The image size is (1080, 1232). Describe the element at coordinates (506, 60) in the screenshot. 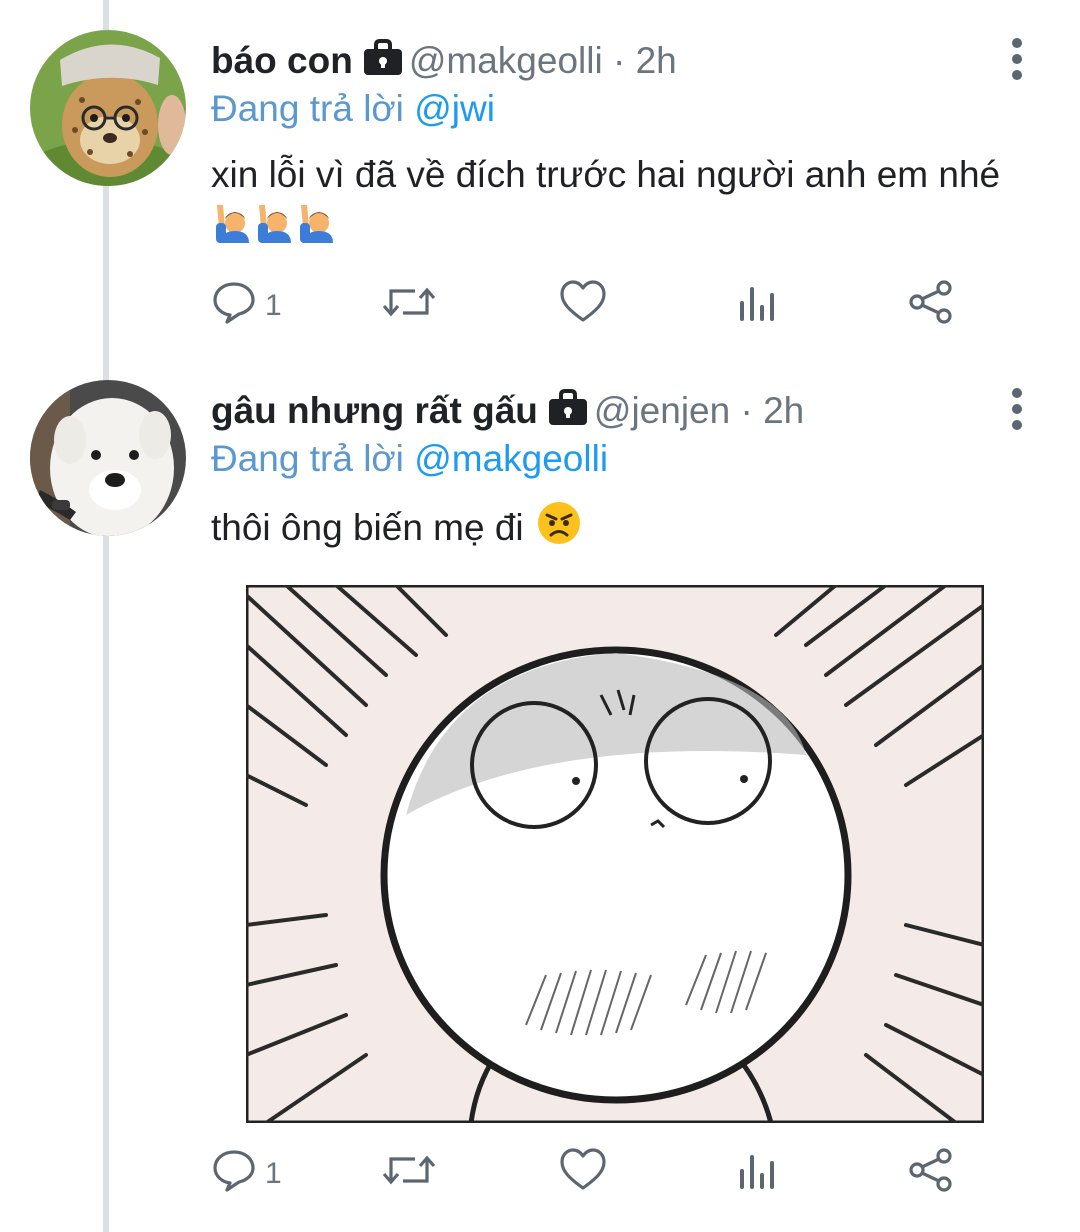

I see `handle: @makgeolli` at that location.